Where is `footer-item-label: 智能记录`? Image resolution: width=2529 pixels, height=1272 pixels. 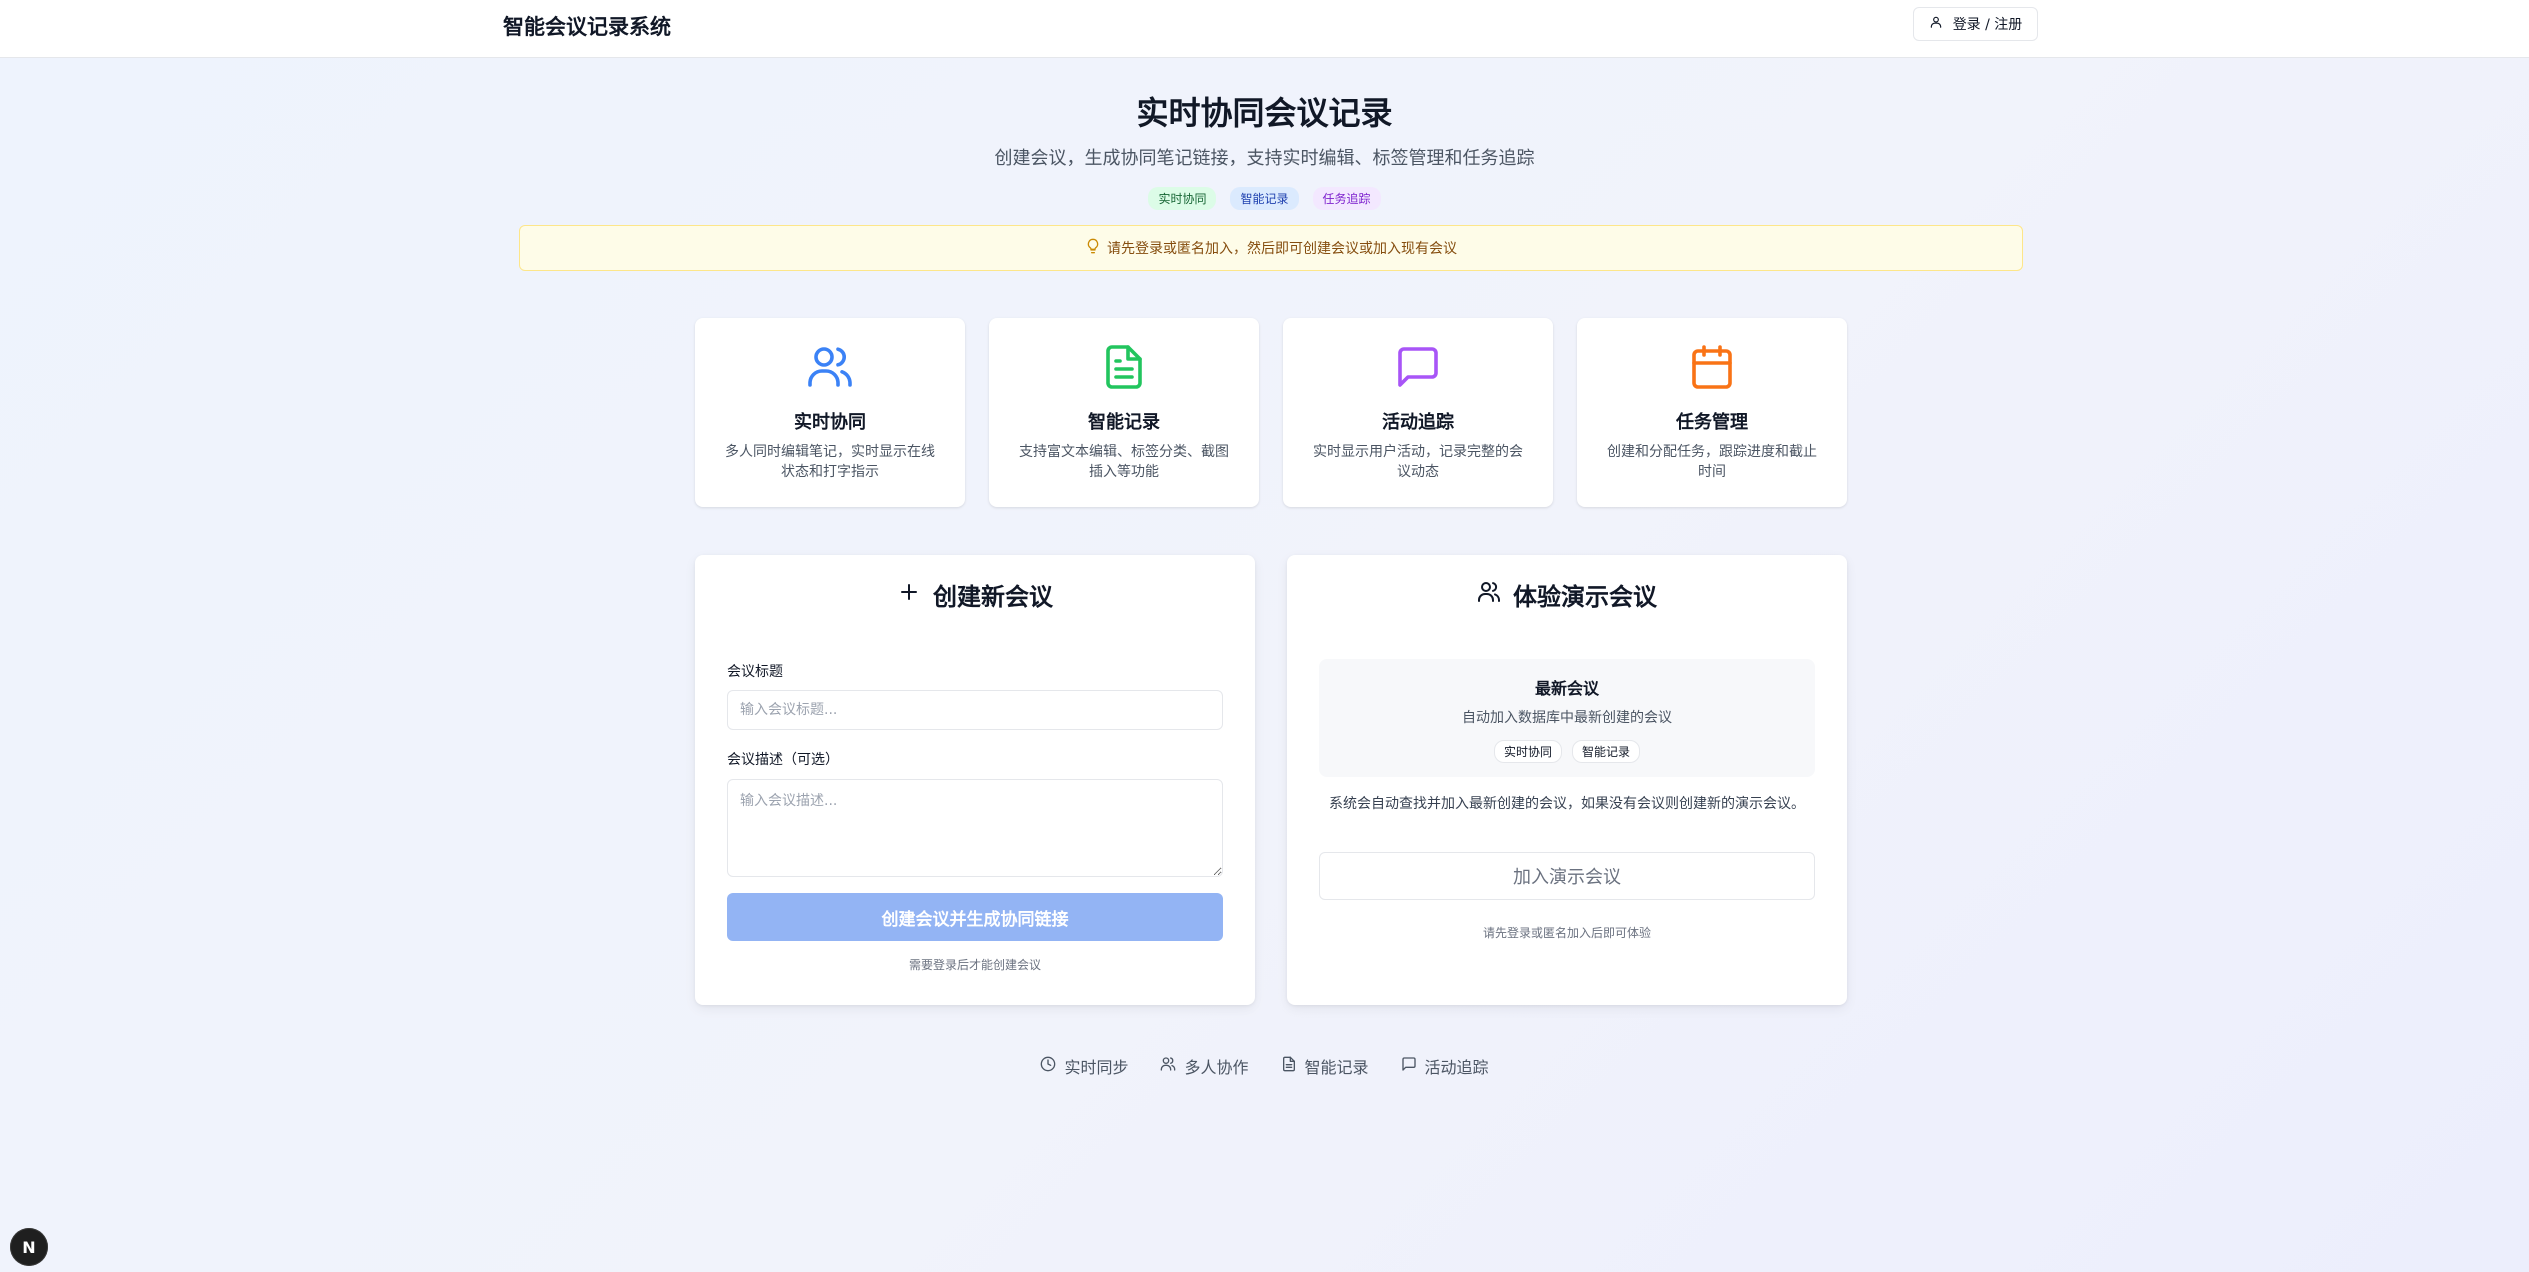
footer-item-label: 智能记录 is located at coordinates (1337, 1066).